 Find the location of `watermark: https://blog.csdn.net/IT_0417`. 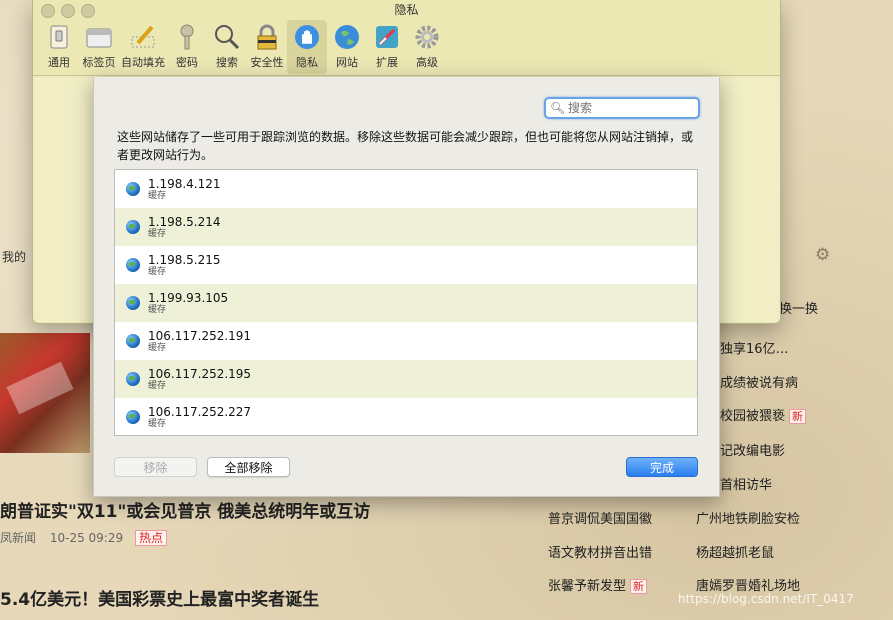

watermark: https://blog.csdn.net/IT_0417 is located at coordinates (766, 599).